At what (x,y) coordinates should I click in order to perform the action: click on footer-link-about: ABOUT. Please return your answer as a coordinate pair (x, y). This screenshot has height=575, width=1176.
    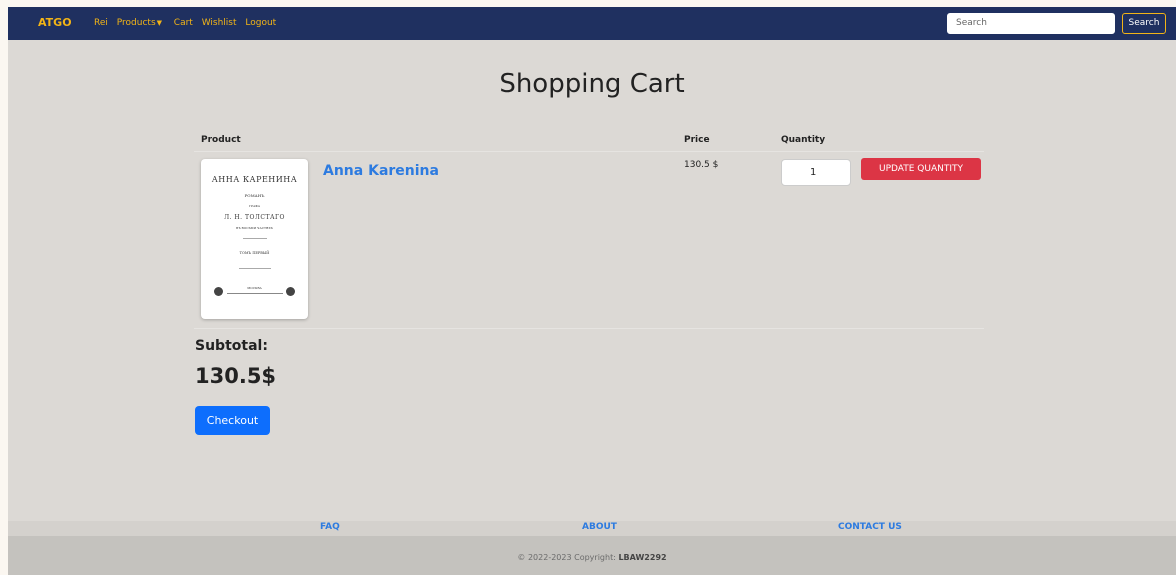
    Looking at the image, I should click on (599, 527).